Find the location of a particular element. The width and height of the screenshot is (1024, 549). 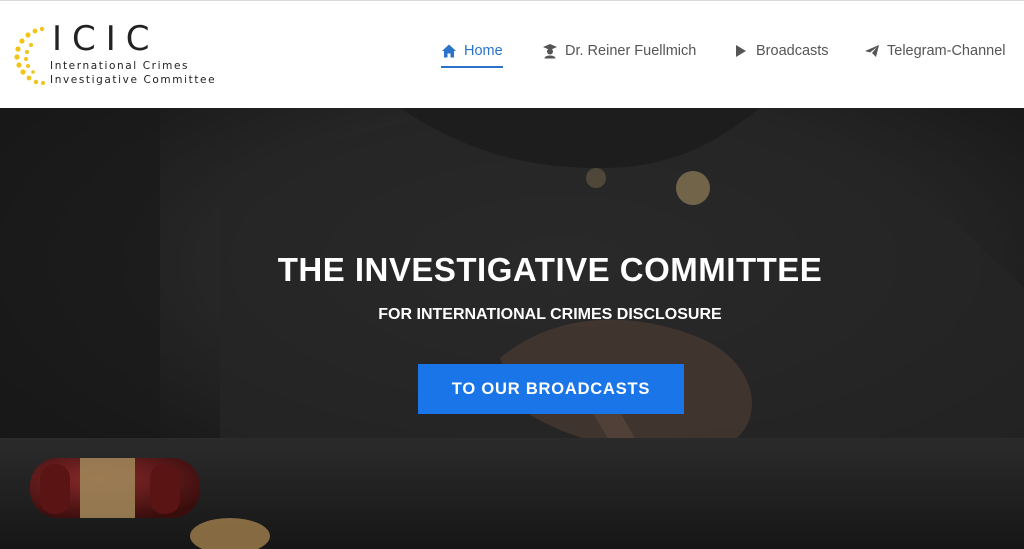

home-icon is located at coordinates (449, 51).